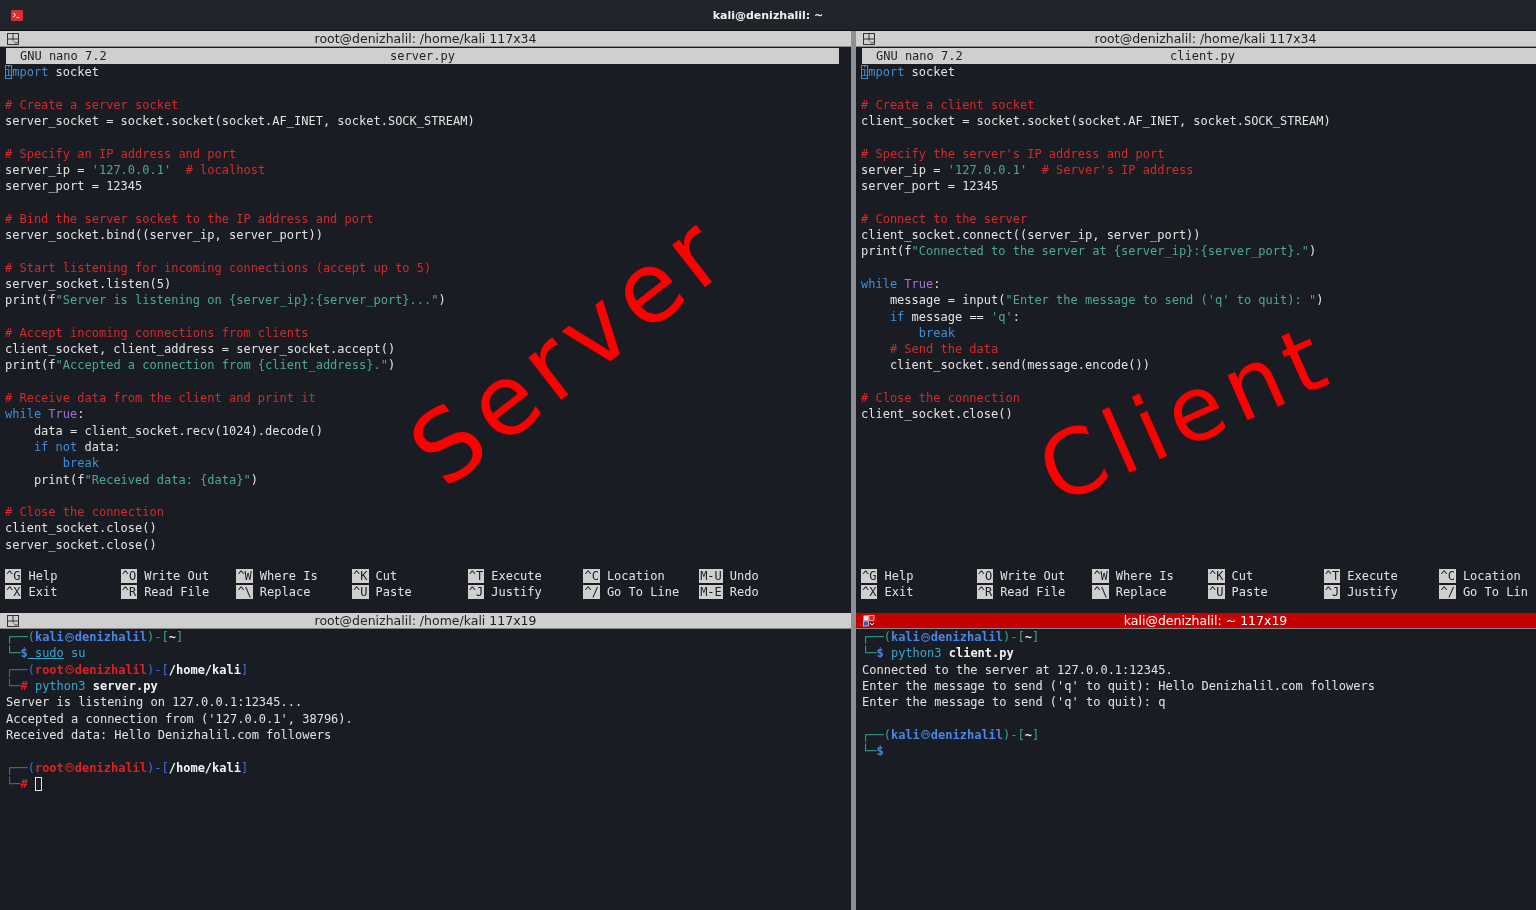 Image resolution: width=1536 pixels, height=910 pixels. I want to click on code-line: server_ip = '127.0.0.1' # Server's IP address, so click(1028, 170).